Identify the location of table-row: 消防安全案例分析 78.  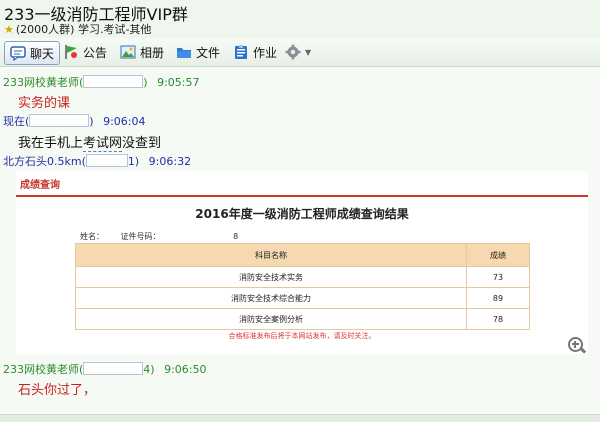
(302, 319).